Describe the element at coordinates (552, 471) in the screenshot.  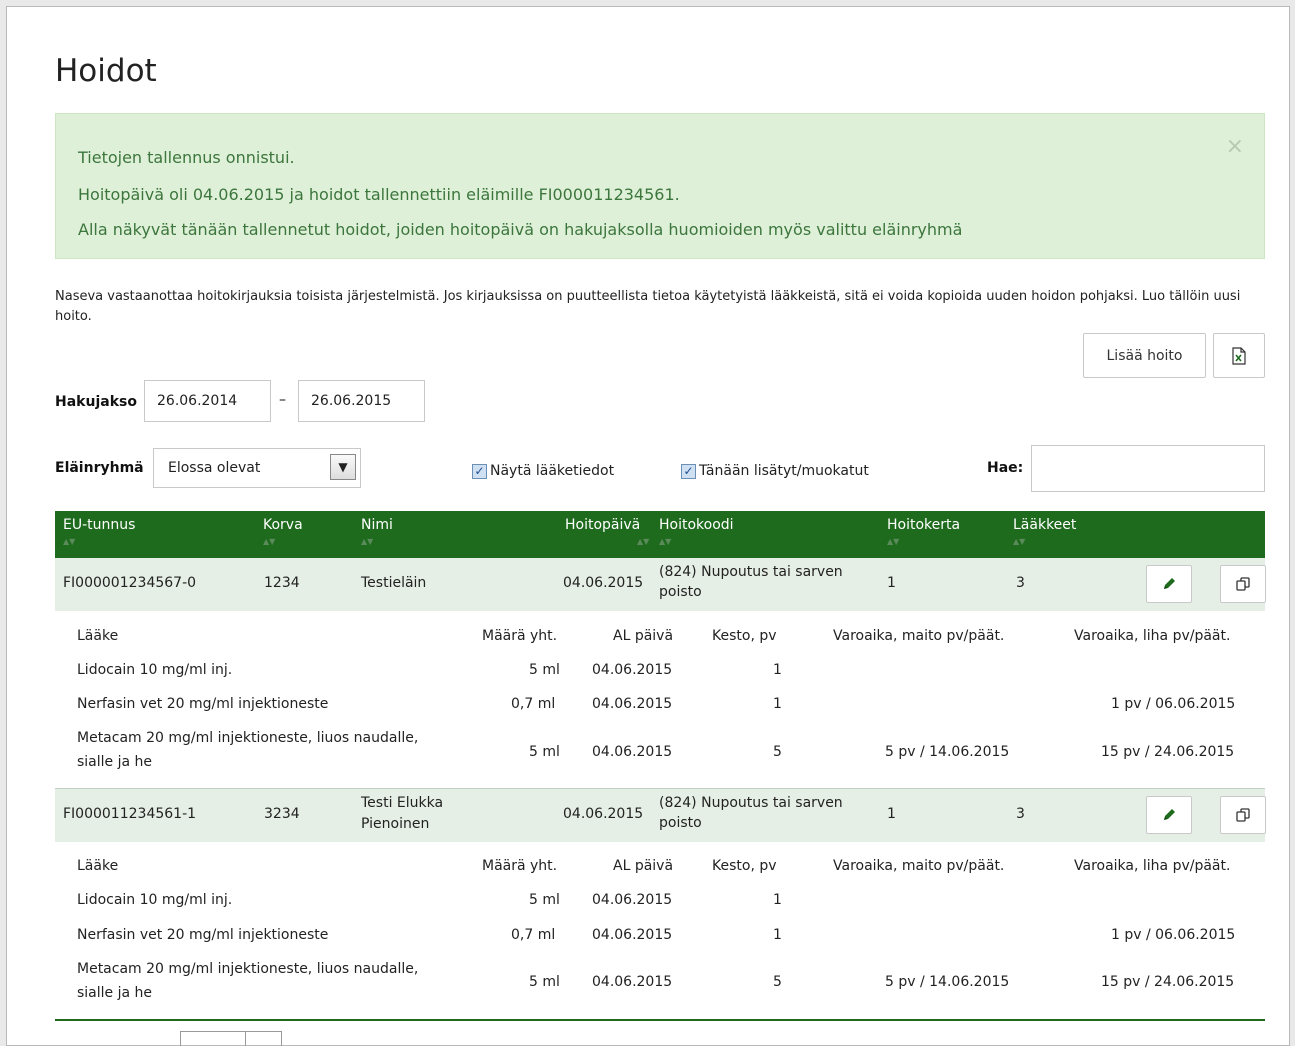
I see `show-medicines-label: Näytä lääketiedot` at that location.